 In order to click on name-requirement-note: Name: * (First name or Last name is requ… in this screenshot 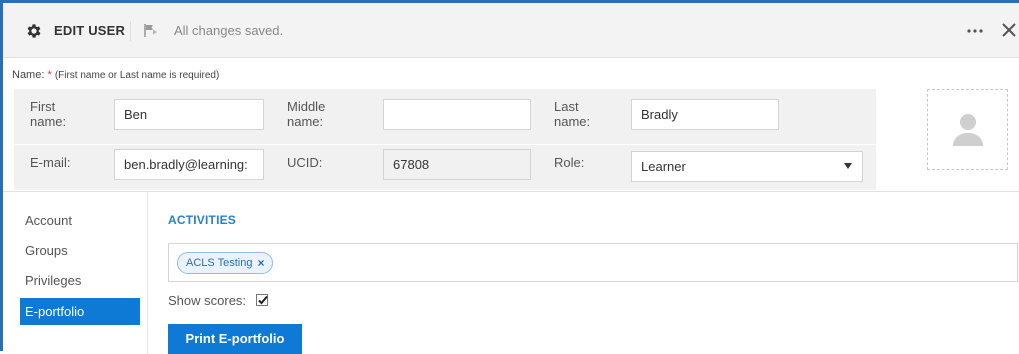, I will do `click(115, 75)`.